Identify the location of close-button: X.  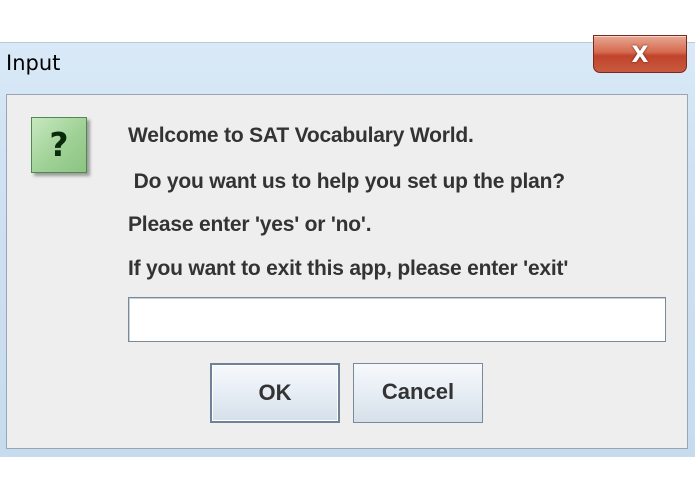
(640, 54).